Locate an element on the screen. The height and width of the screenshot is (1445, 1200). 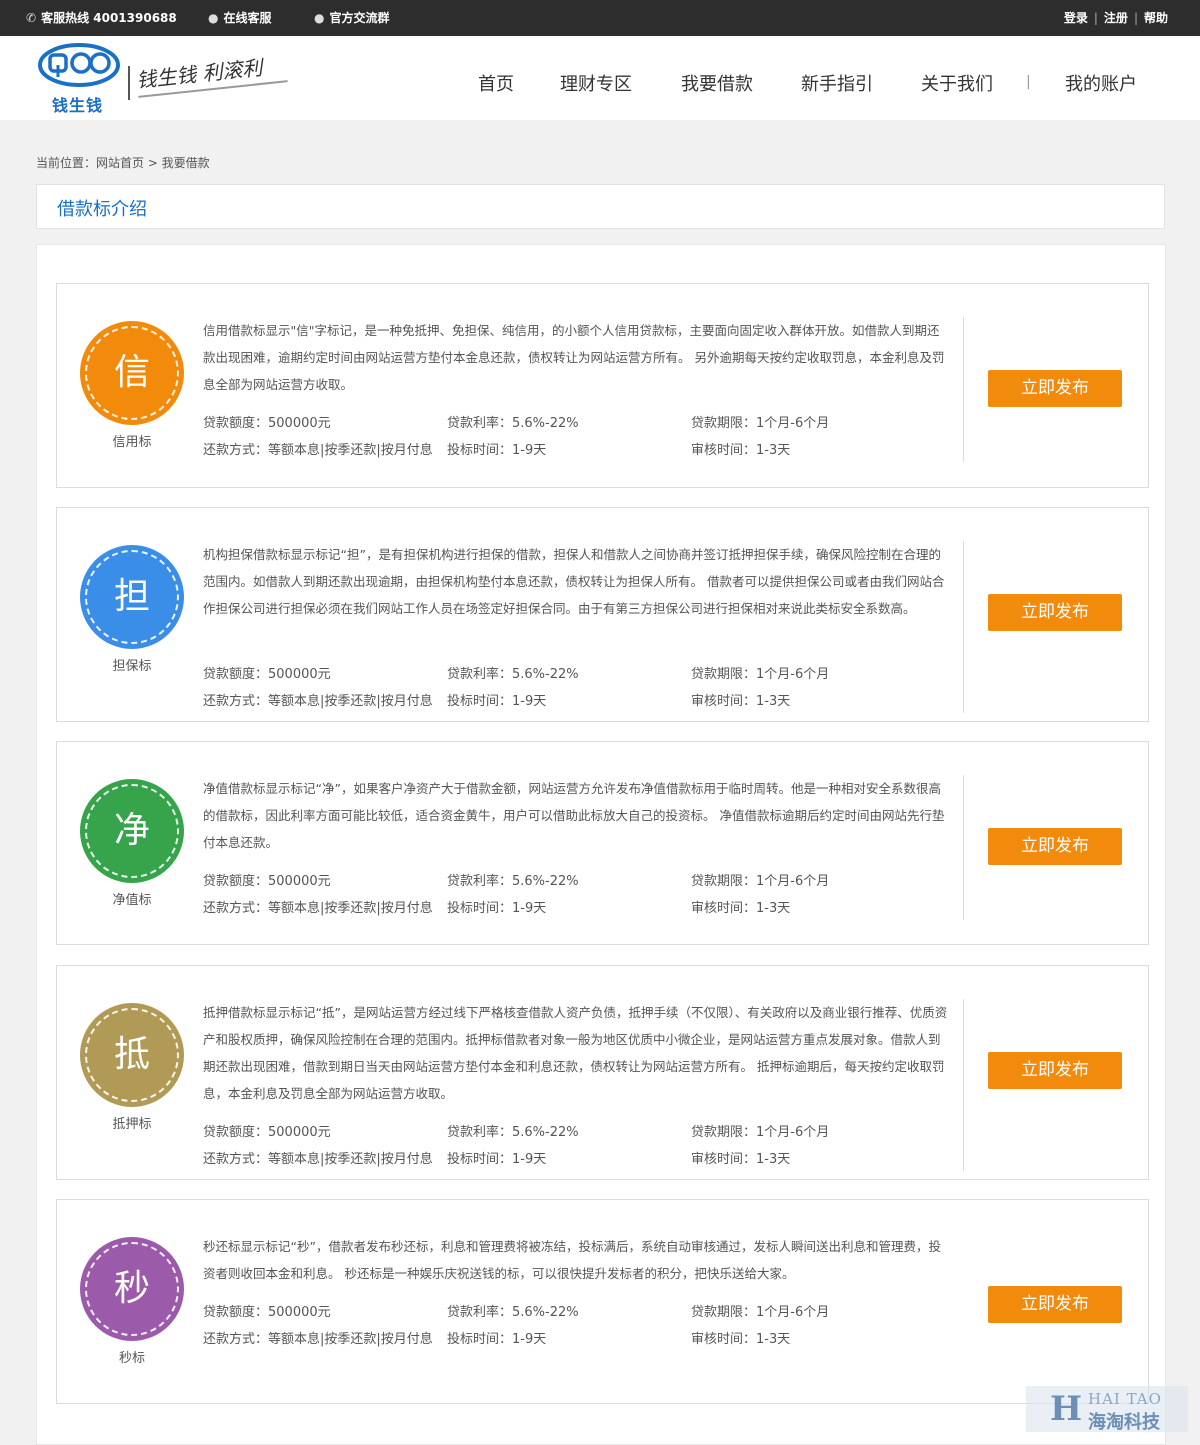
logo-icon is located at coordinates (79, 65).